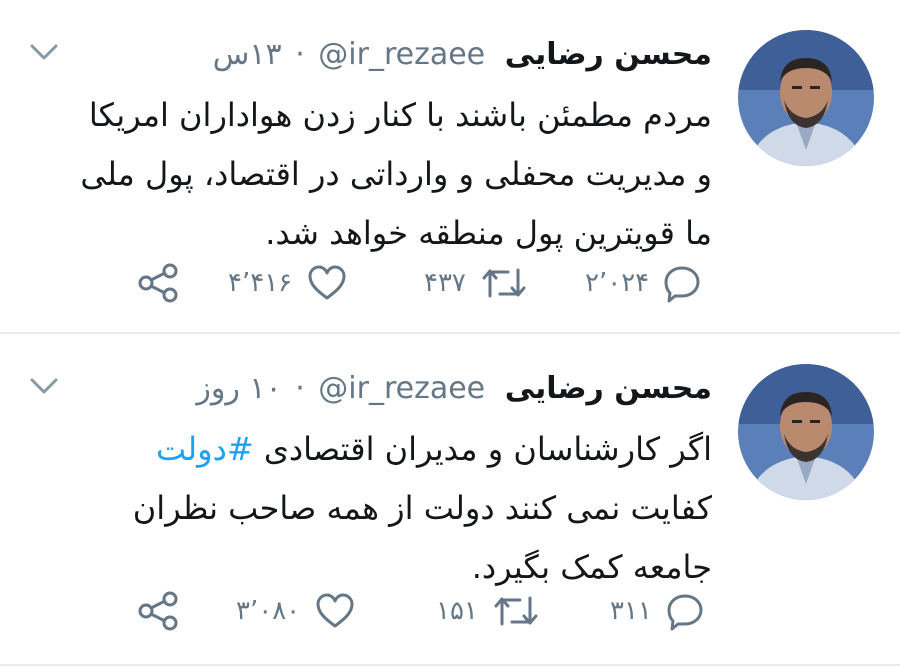 The image size is (900, 668). I want to click on retweet-action: ۱۵۱, so click(488, 611).